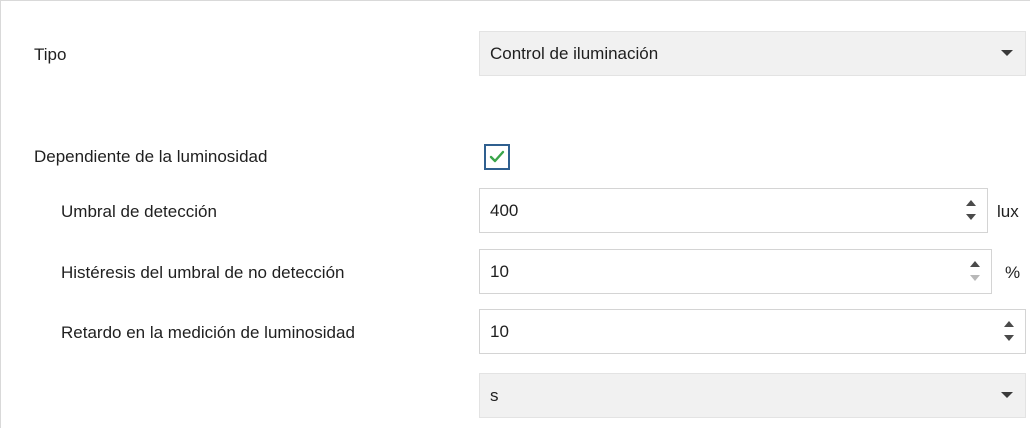 Image resolution: width=1030 pixels, height=428 pixels. I want to click on retardo-label: Retardo en la medición de luminosidad, so click(208, 332).